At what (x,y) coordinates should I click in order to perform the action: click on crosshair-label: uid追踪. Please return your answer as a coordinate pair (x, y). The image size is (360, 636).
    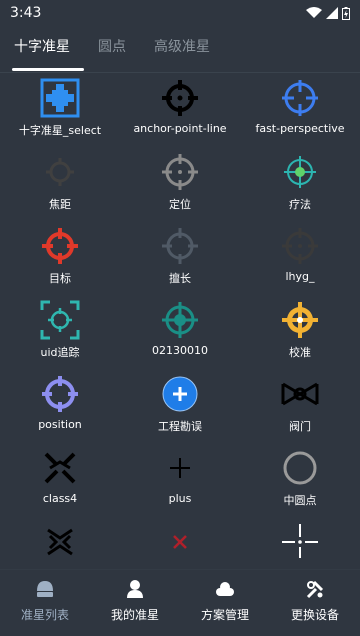
    Looking at the image, I should click on (60, 352).